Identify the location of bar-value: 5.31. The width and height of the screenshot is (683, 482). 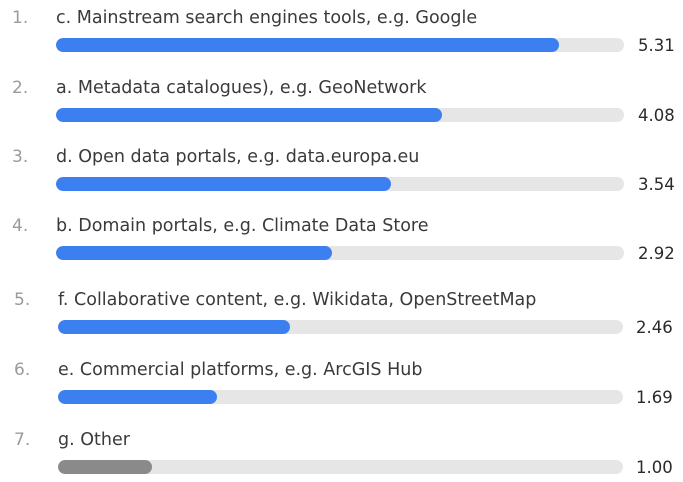
(656, 45).